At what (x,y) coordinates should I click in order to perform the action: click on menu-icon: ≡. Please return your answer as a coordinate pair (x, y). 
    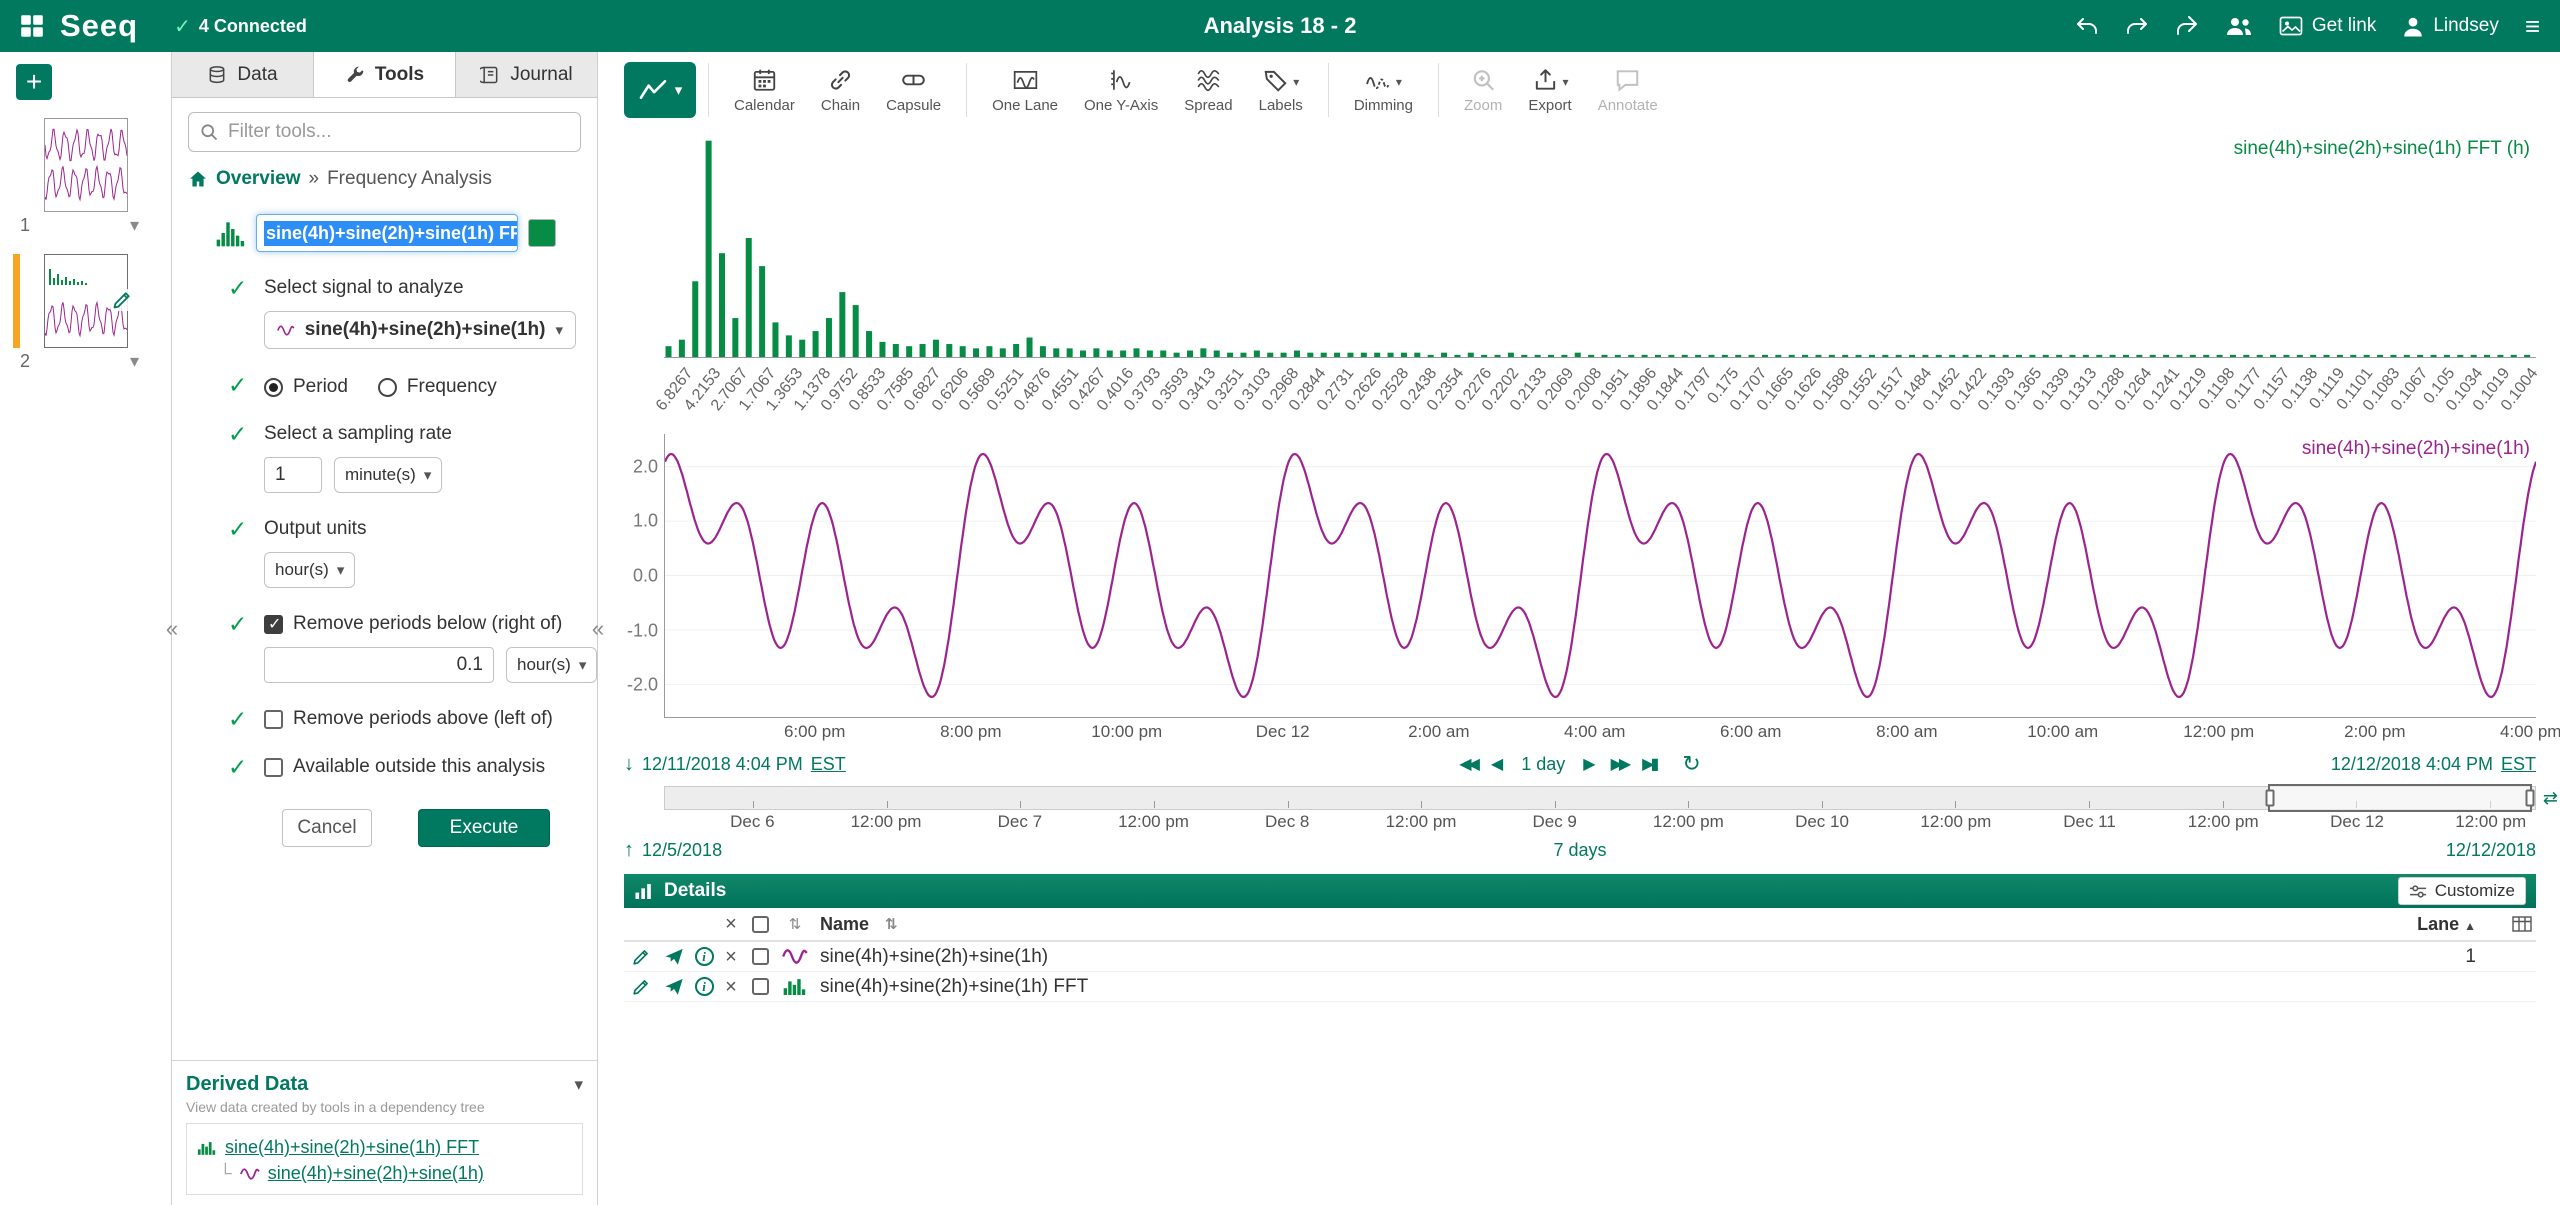
    Looking at the image, I should click on (2532, 26).